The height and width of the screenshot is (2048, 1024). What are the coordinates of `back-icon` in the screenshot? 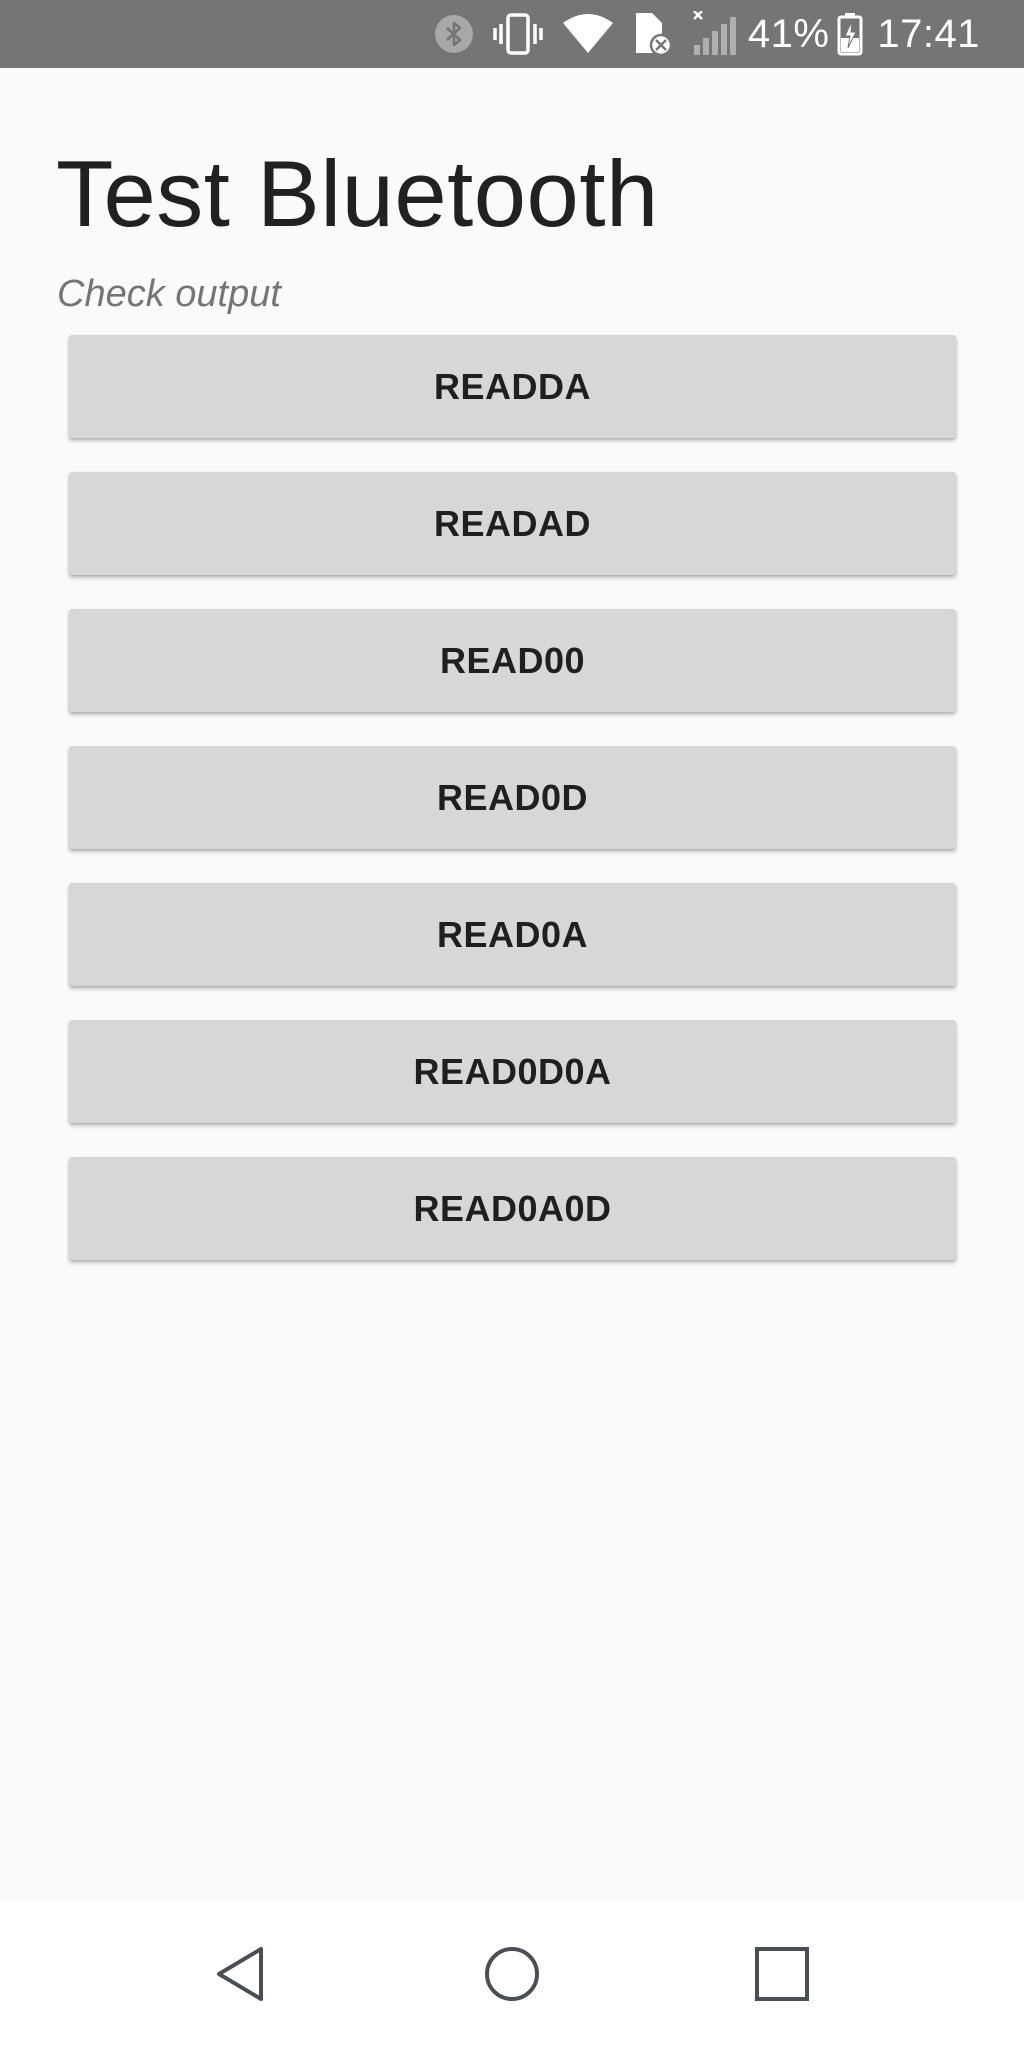 It's located at (240, 1974).